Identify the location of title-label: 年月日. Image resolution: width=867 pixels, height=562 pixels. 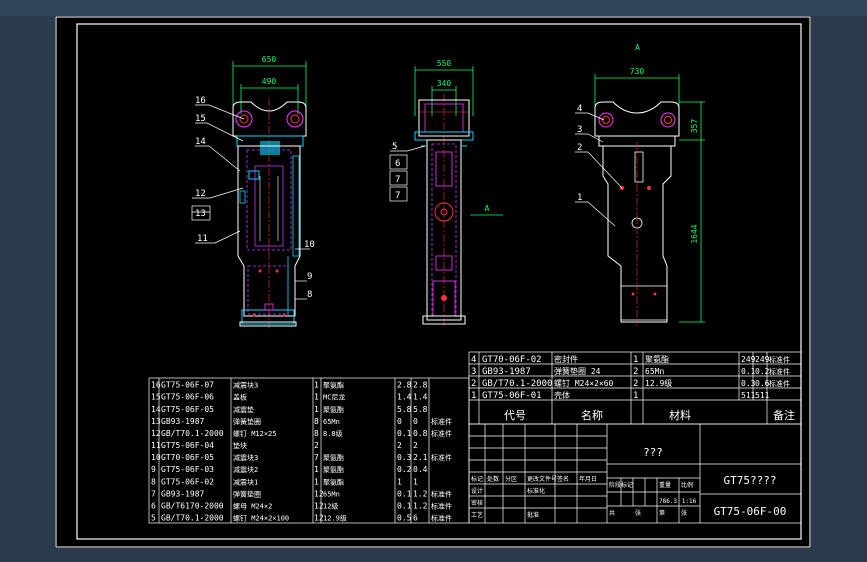
(588, 479).